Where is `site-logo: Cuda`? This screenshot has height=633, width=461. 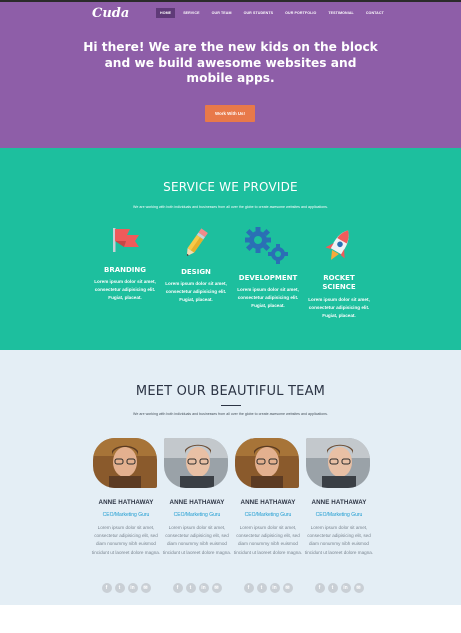 site-logo: Cuda is located at coordinates (110, 13).